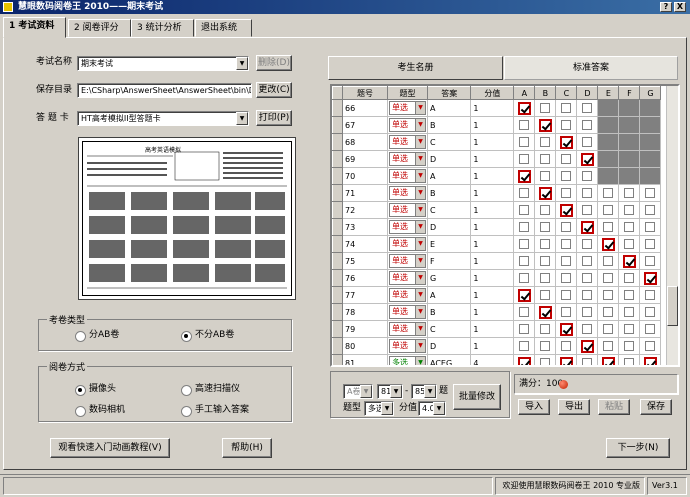 This screenshot has height=497, width=690. What do you see at coordinates (497, 142) in the screenshot?
I see `table-row: 68 单选 ▼ C 1` at bounding box center [497, 142].